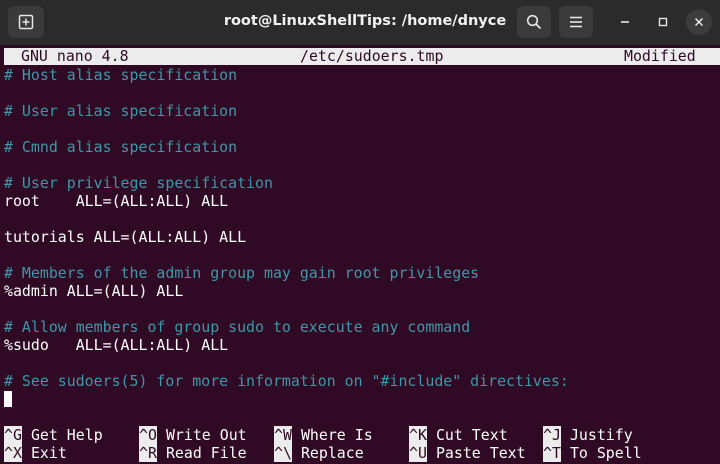 Image resolution: width=720 pixels, height=464 pixels. I want to click on shortcut-key: ^U, so click(418, 453).